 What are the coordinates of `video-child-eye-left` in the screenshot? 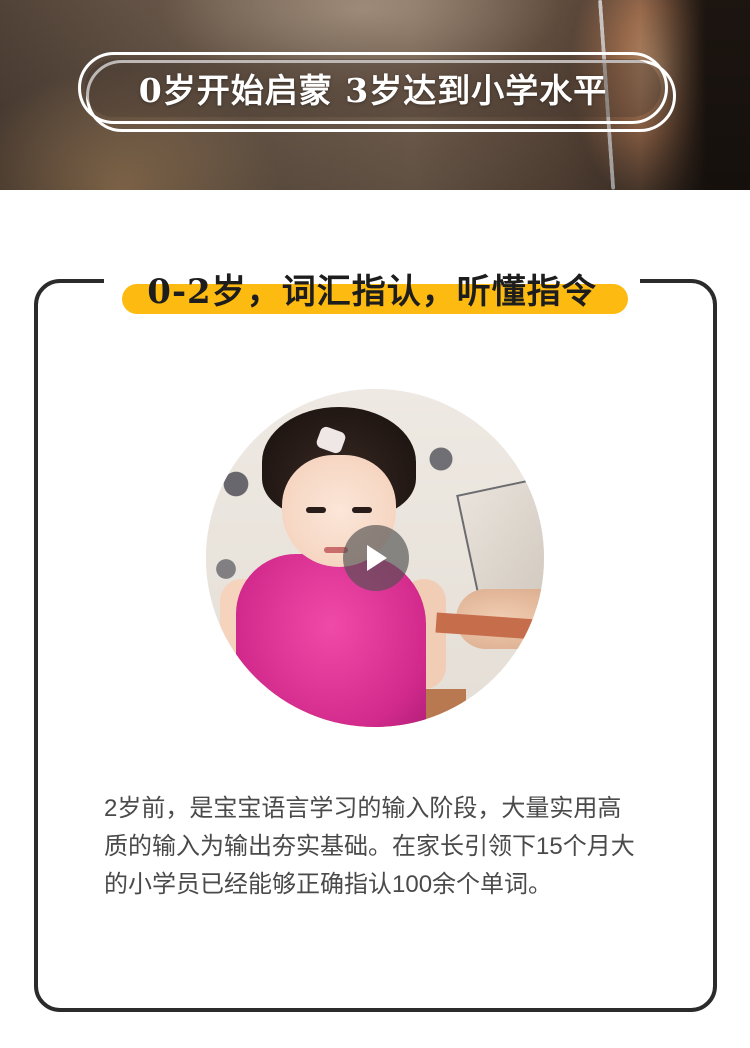 It's located at (316, 510).